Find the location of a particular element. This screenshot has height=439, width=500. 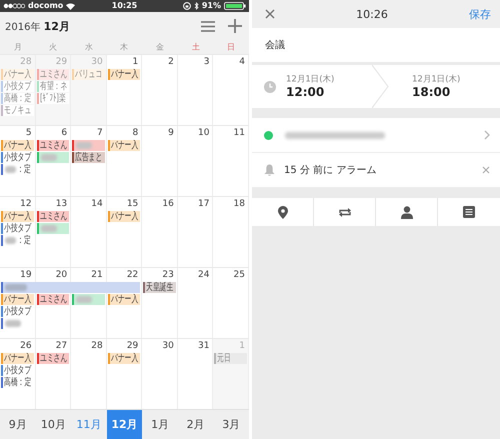

add-icon is located at coordinates (235, 26).